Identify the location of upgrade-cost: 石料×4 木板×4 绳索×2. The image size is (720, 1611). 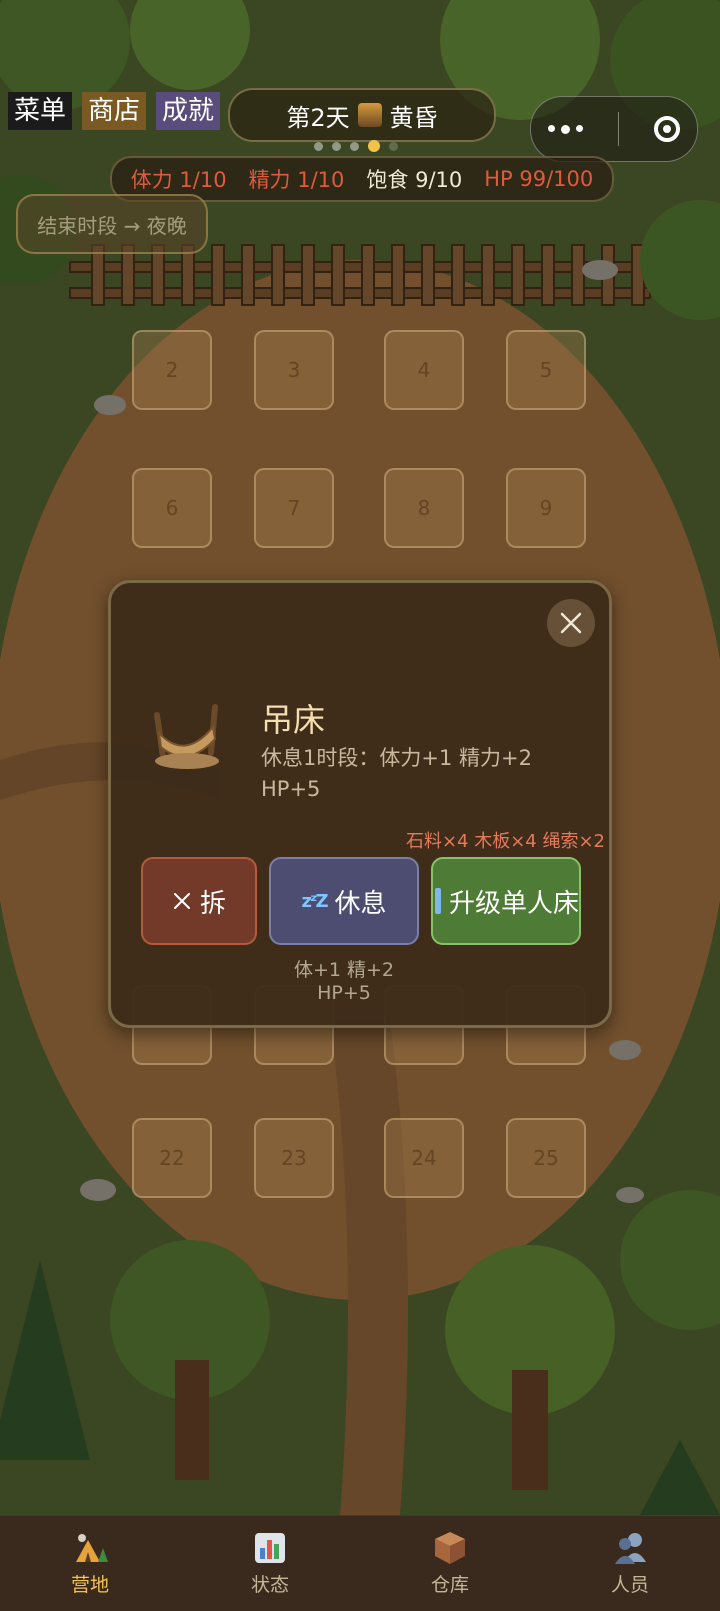
(505, 841).